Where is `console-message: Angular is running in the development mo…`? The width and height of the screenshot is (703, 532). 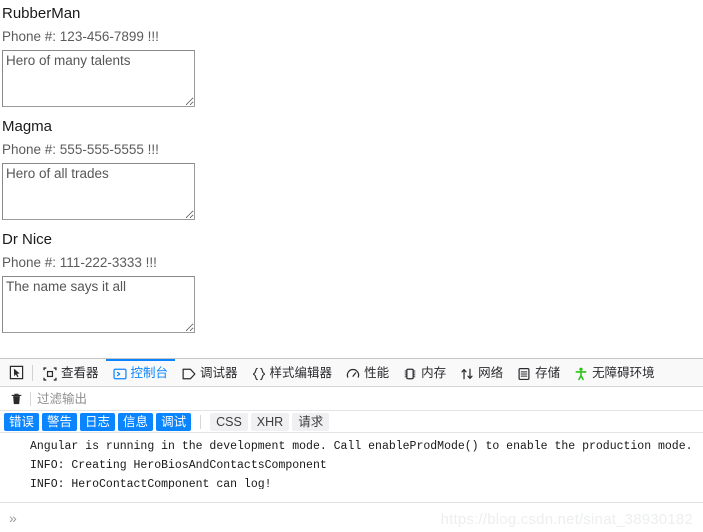 console-message: Angular is running in the development mo… is located at coordinates (361, 446).